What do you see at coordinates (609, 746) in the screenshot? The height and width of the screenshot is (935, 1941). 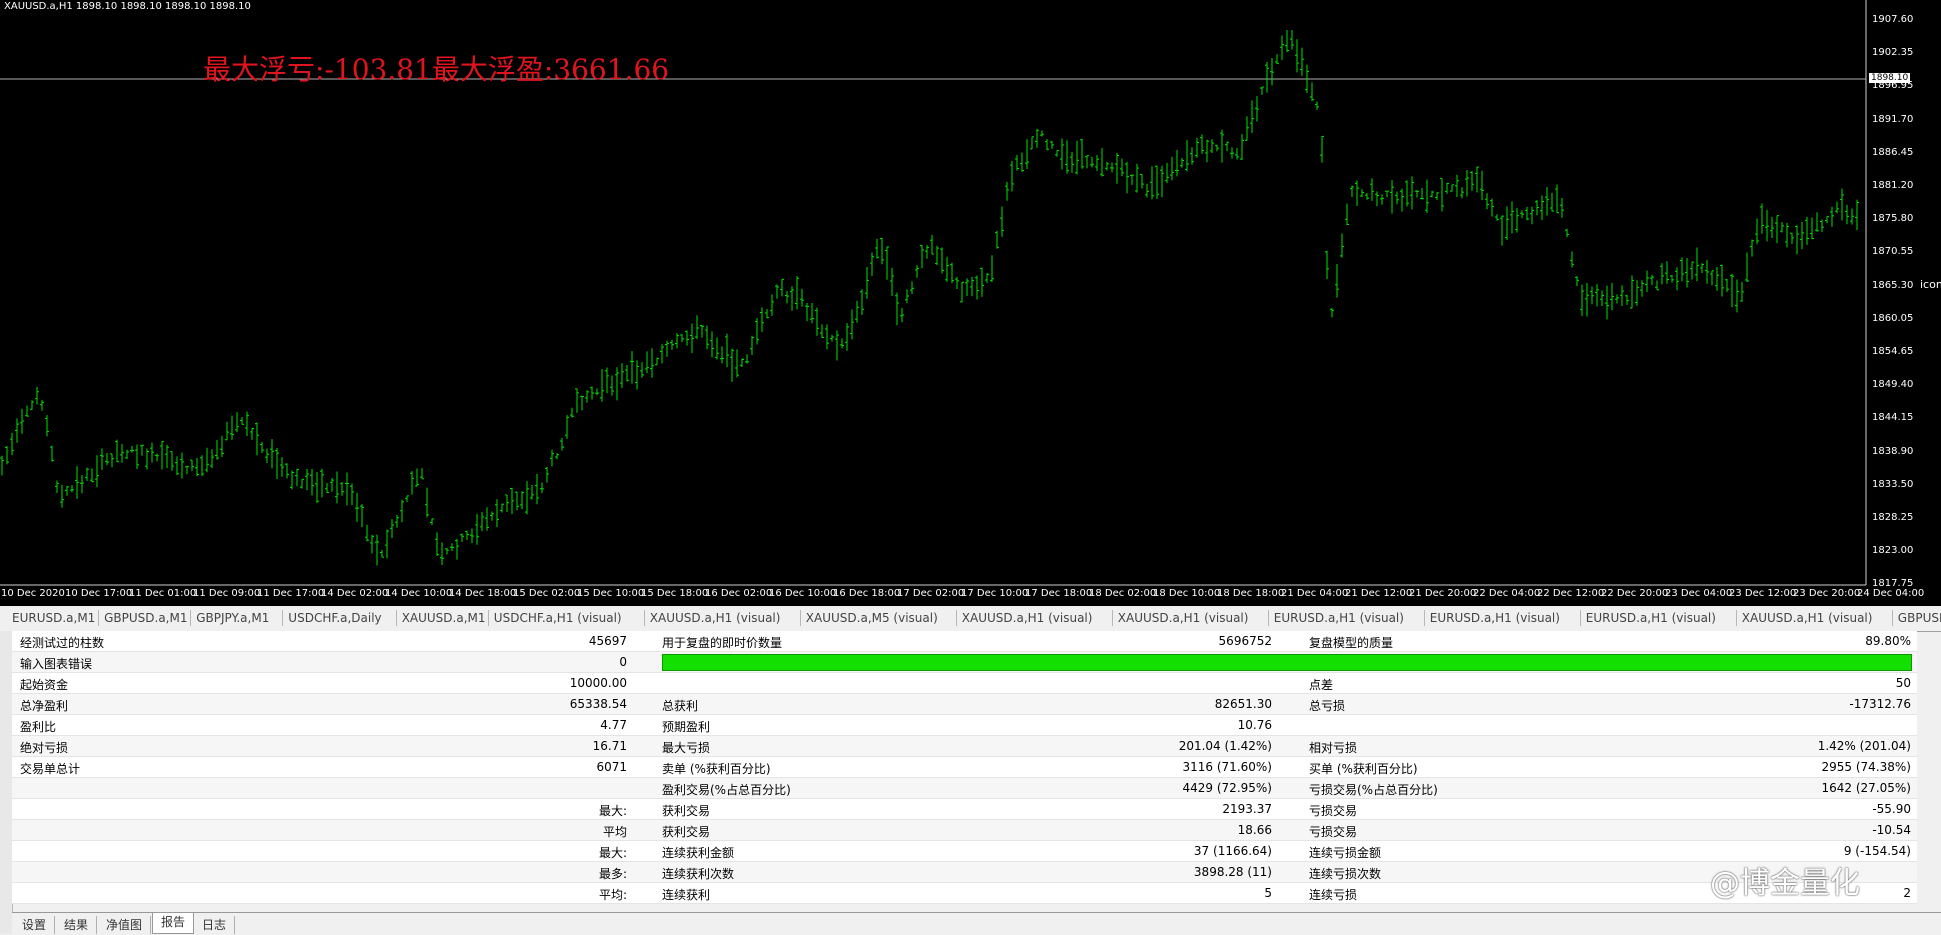 I see `report-value: 16.71` at bounding box center [609, 746].